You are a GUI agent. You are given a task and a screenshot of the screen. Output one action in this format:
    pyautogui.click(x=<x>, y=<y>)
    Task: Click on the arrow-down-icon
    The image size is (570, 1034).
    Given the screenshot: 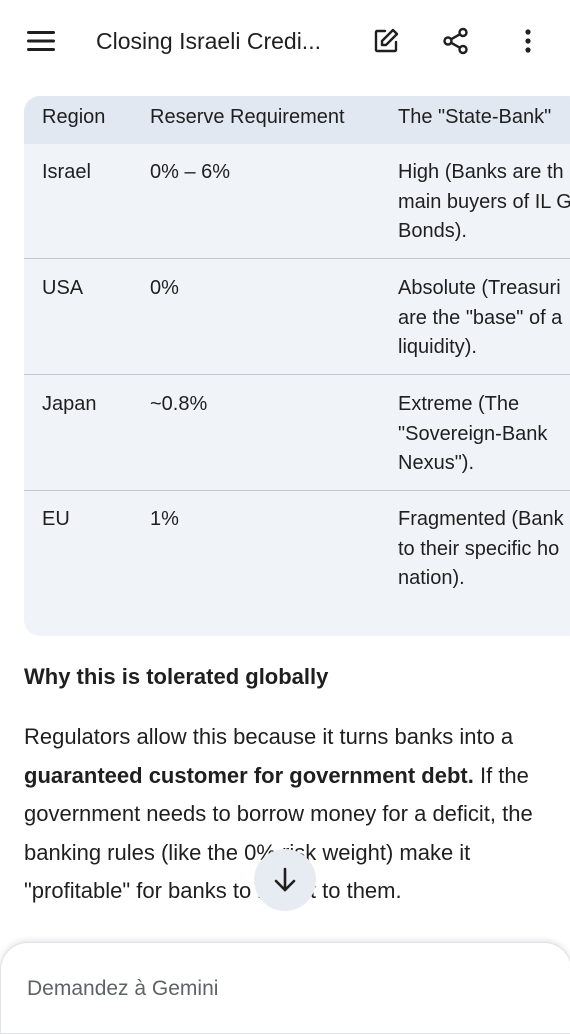 What is the action you would take?
    pyautogui.click(x=285, y=879)
    